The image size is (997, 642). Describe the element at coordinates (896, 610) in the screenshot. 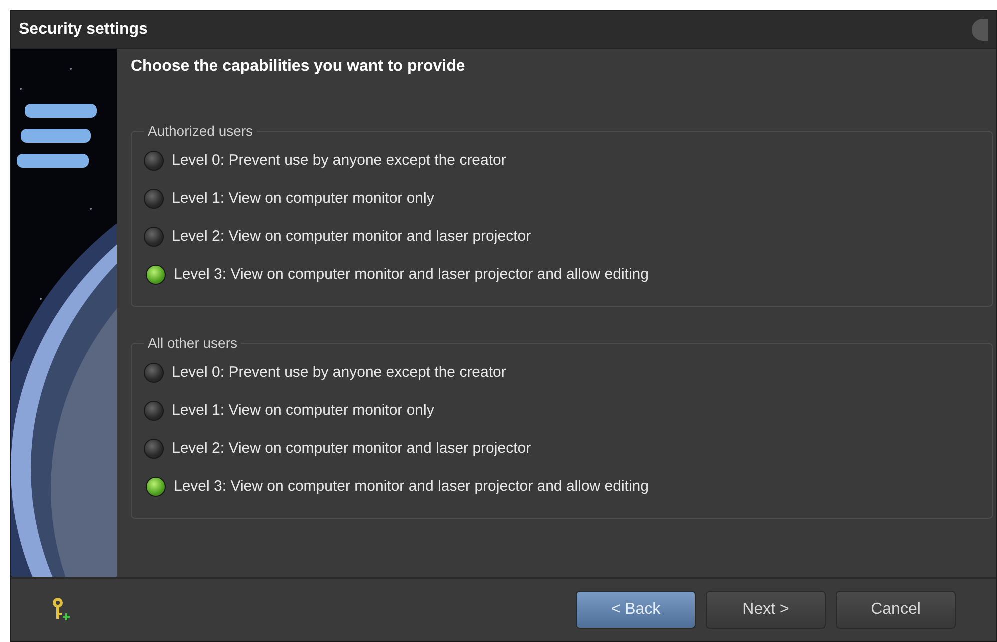

I see `cancel-button: Cancel` at that location.